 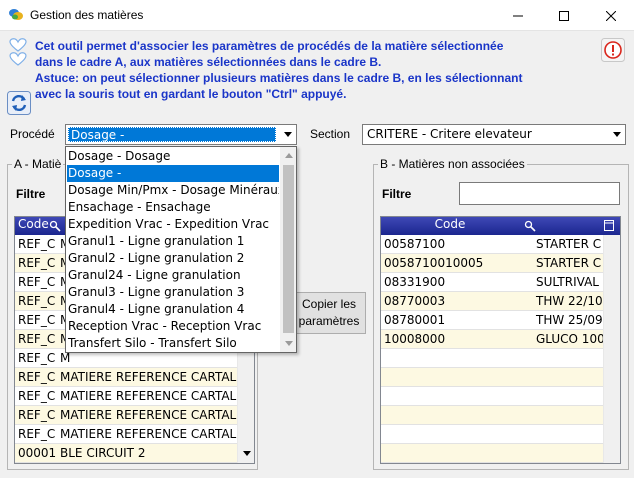 What do you see at coordinates (415, 339) in the screenshot?
I see `cell-code: 10008000` at bounding box center [415, 339].